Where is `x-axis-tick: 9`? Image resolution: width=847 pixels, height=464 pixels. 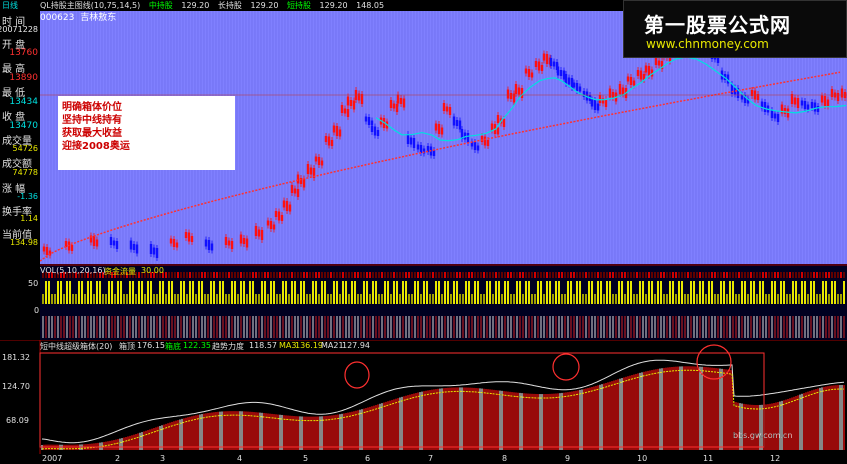 x-axis-tick: 9 is located at coordinates (568, 458).